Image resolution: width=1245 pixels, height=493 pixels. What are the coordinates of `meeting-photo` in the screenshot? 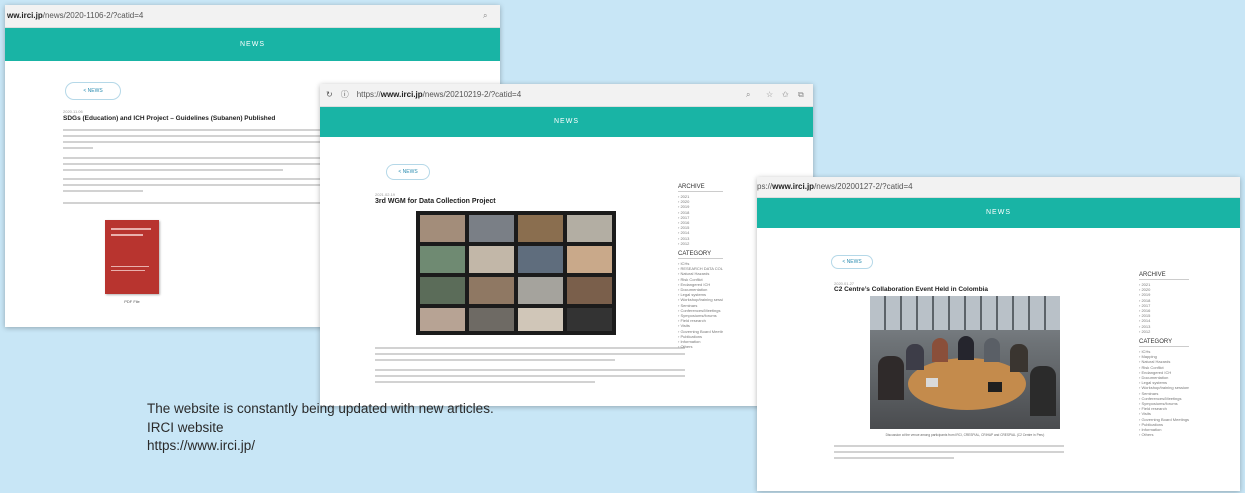 It's located at (965, 362).